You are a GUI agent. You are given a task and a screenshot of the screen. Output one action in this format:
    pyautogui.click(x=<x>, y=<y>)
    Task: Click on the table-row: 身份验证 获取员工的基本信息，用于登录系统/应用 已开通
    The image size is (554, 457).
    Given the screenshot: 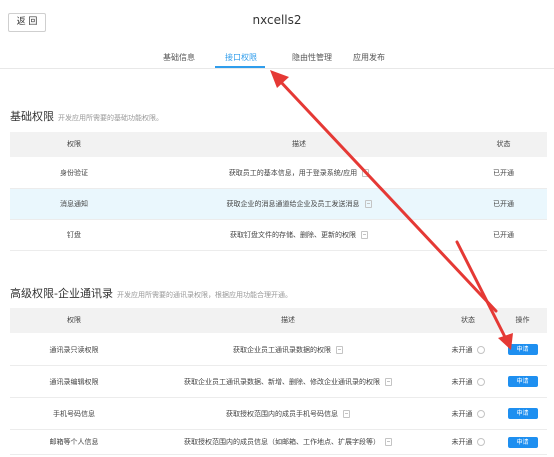 What is the action you would take?
    pyautogui.click(x=278, y=173)
    